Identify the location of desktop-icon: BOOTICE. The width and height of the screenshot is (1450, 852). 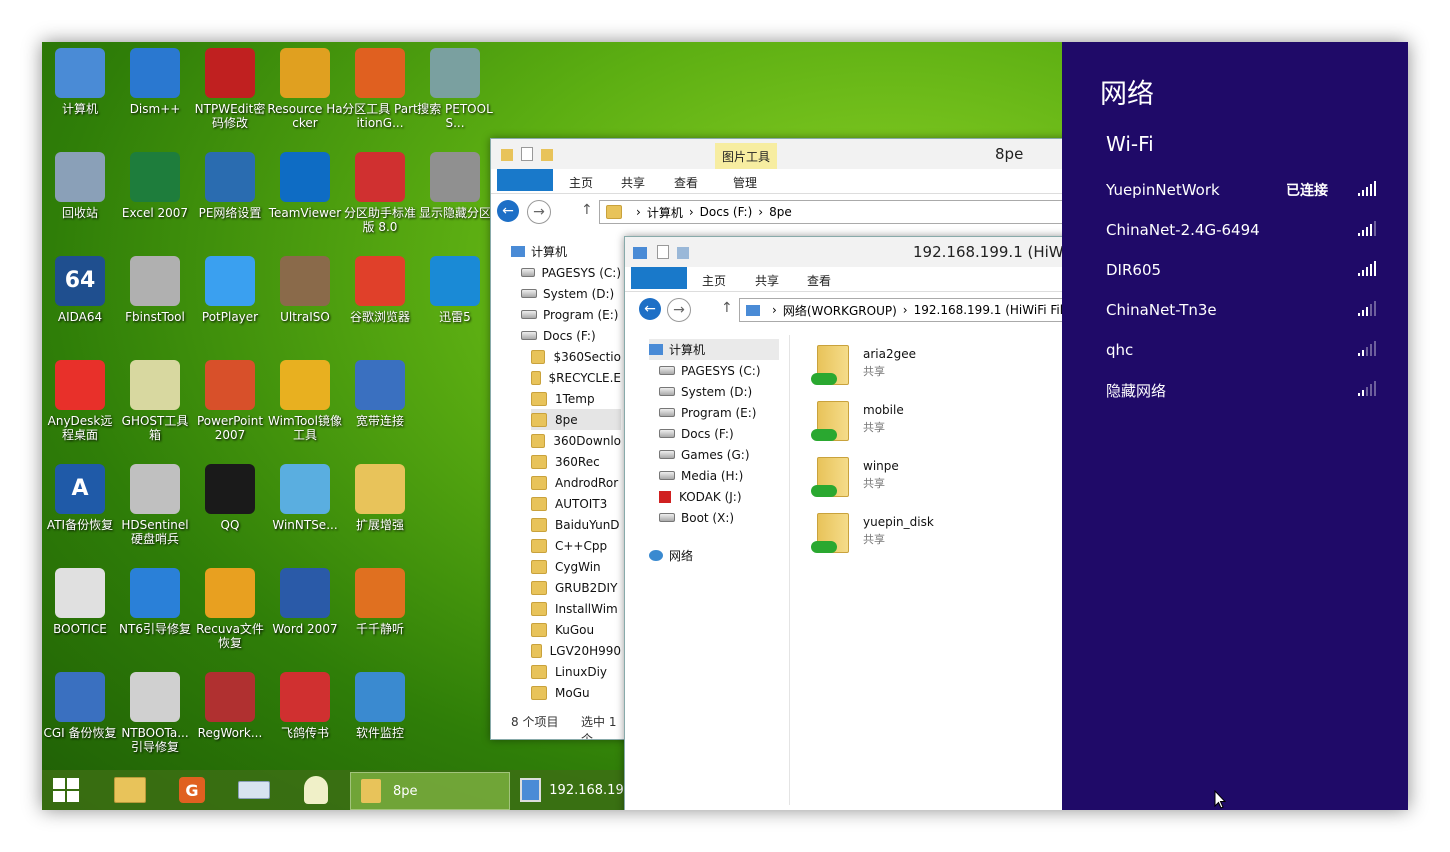
(80, 616).